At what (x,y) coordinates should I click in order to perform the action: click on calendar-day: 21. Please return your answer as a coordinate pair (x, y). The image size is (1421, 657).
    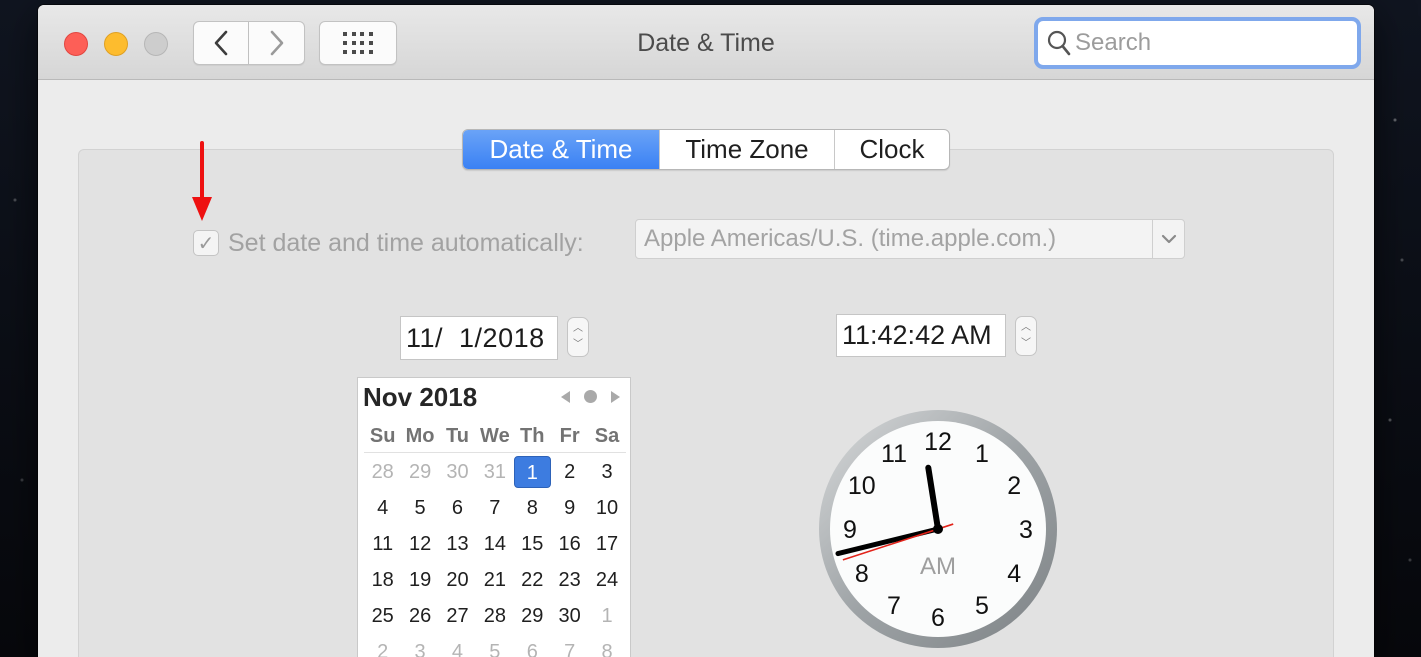
    Looking at the image, I should click on (494, 580).